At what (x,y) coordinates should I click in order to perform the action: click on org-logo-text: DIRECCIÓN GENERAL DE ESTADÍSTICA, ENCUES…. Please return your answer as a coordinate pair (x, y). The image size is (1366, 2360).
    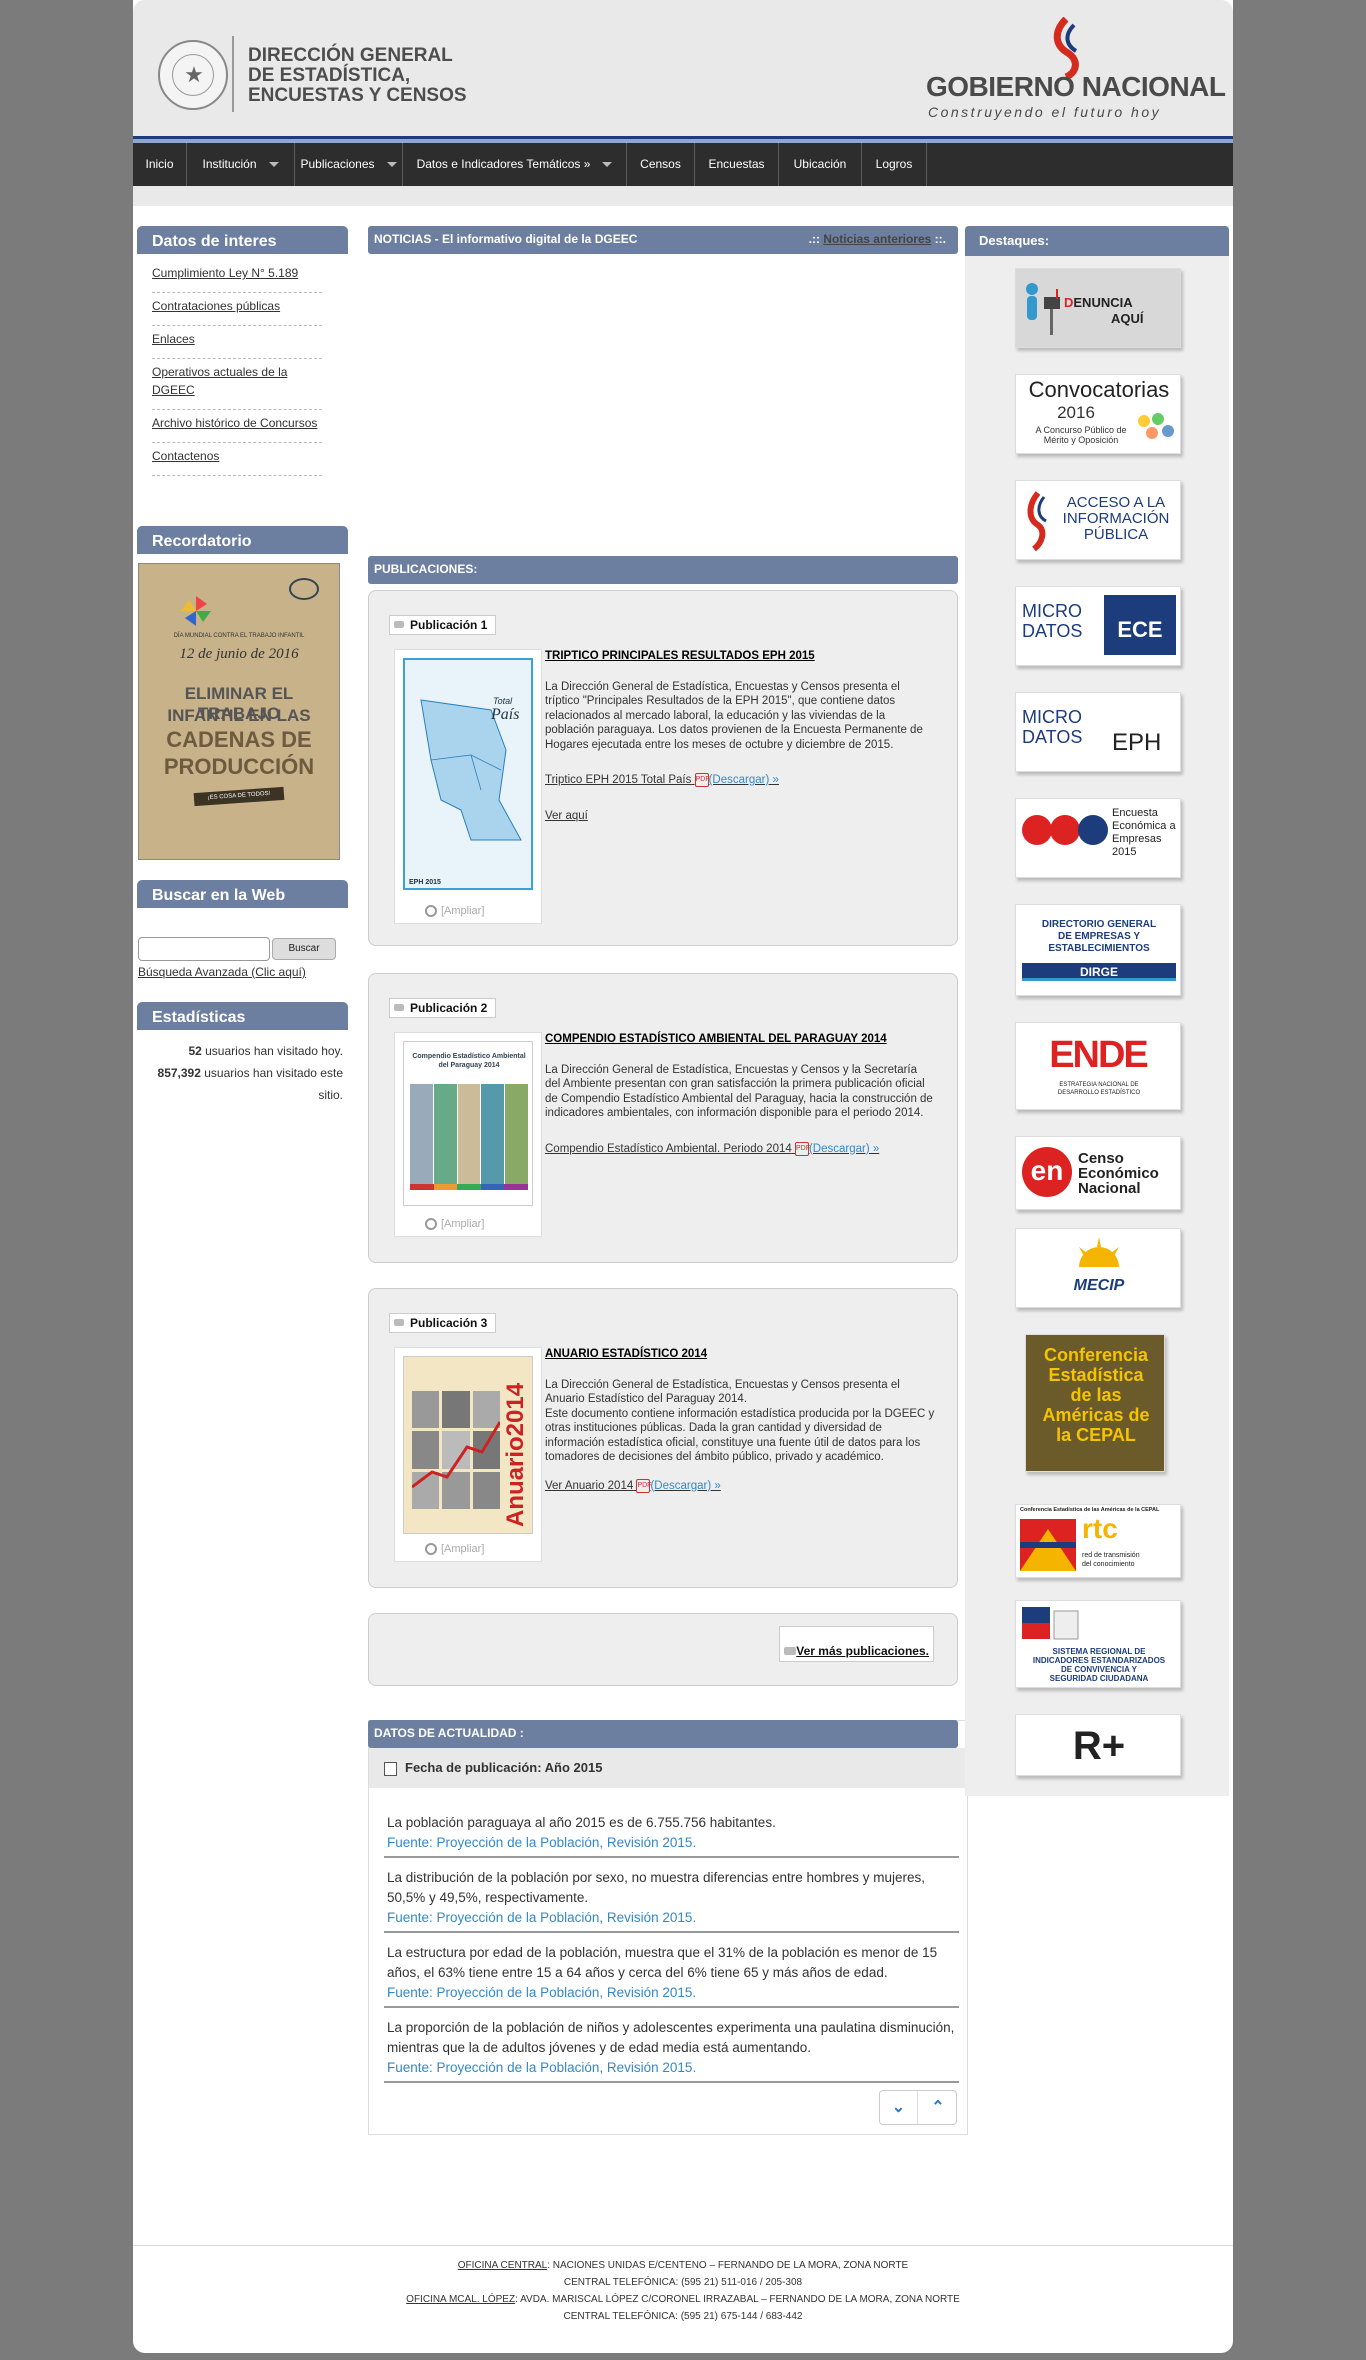
    Looking at the image, I should click on (357, 76).